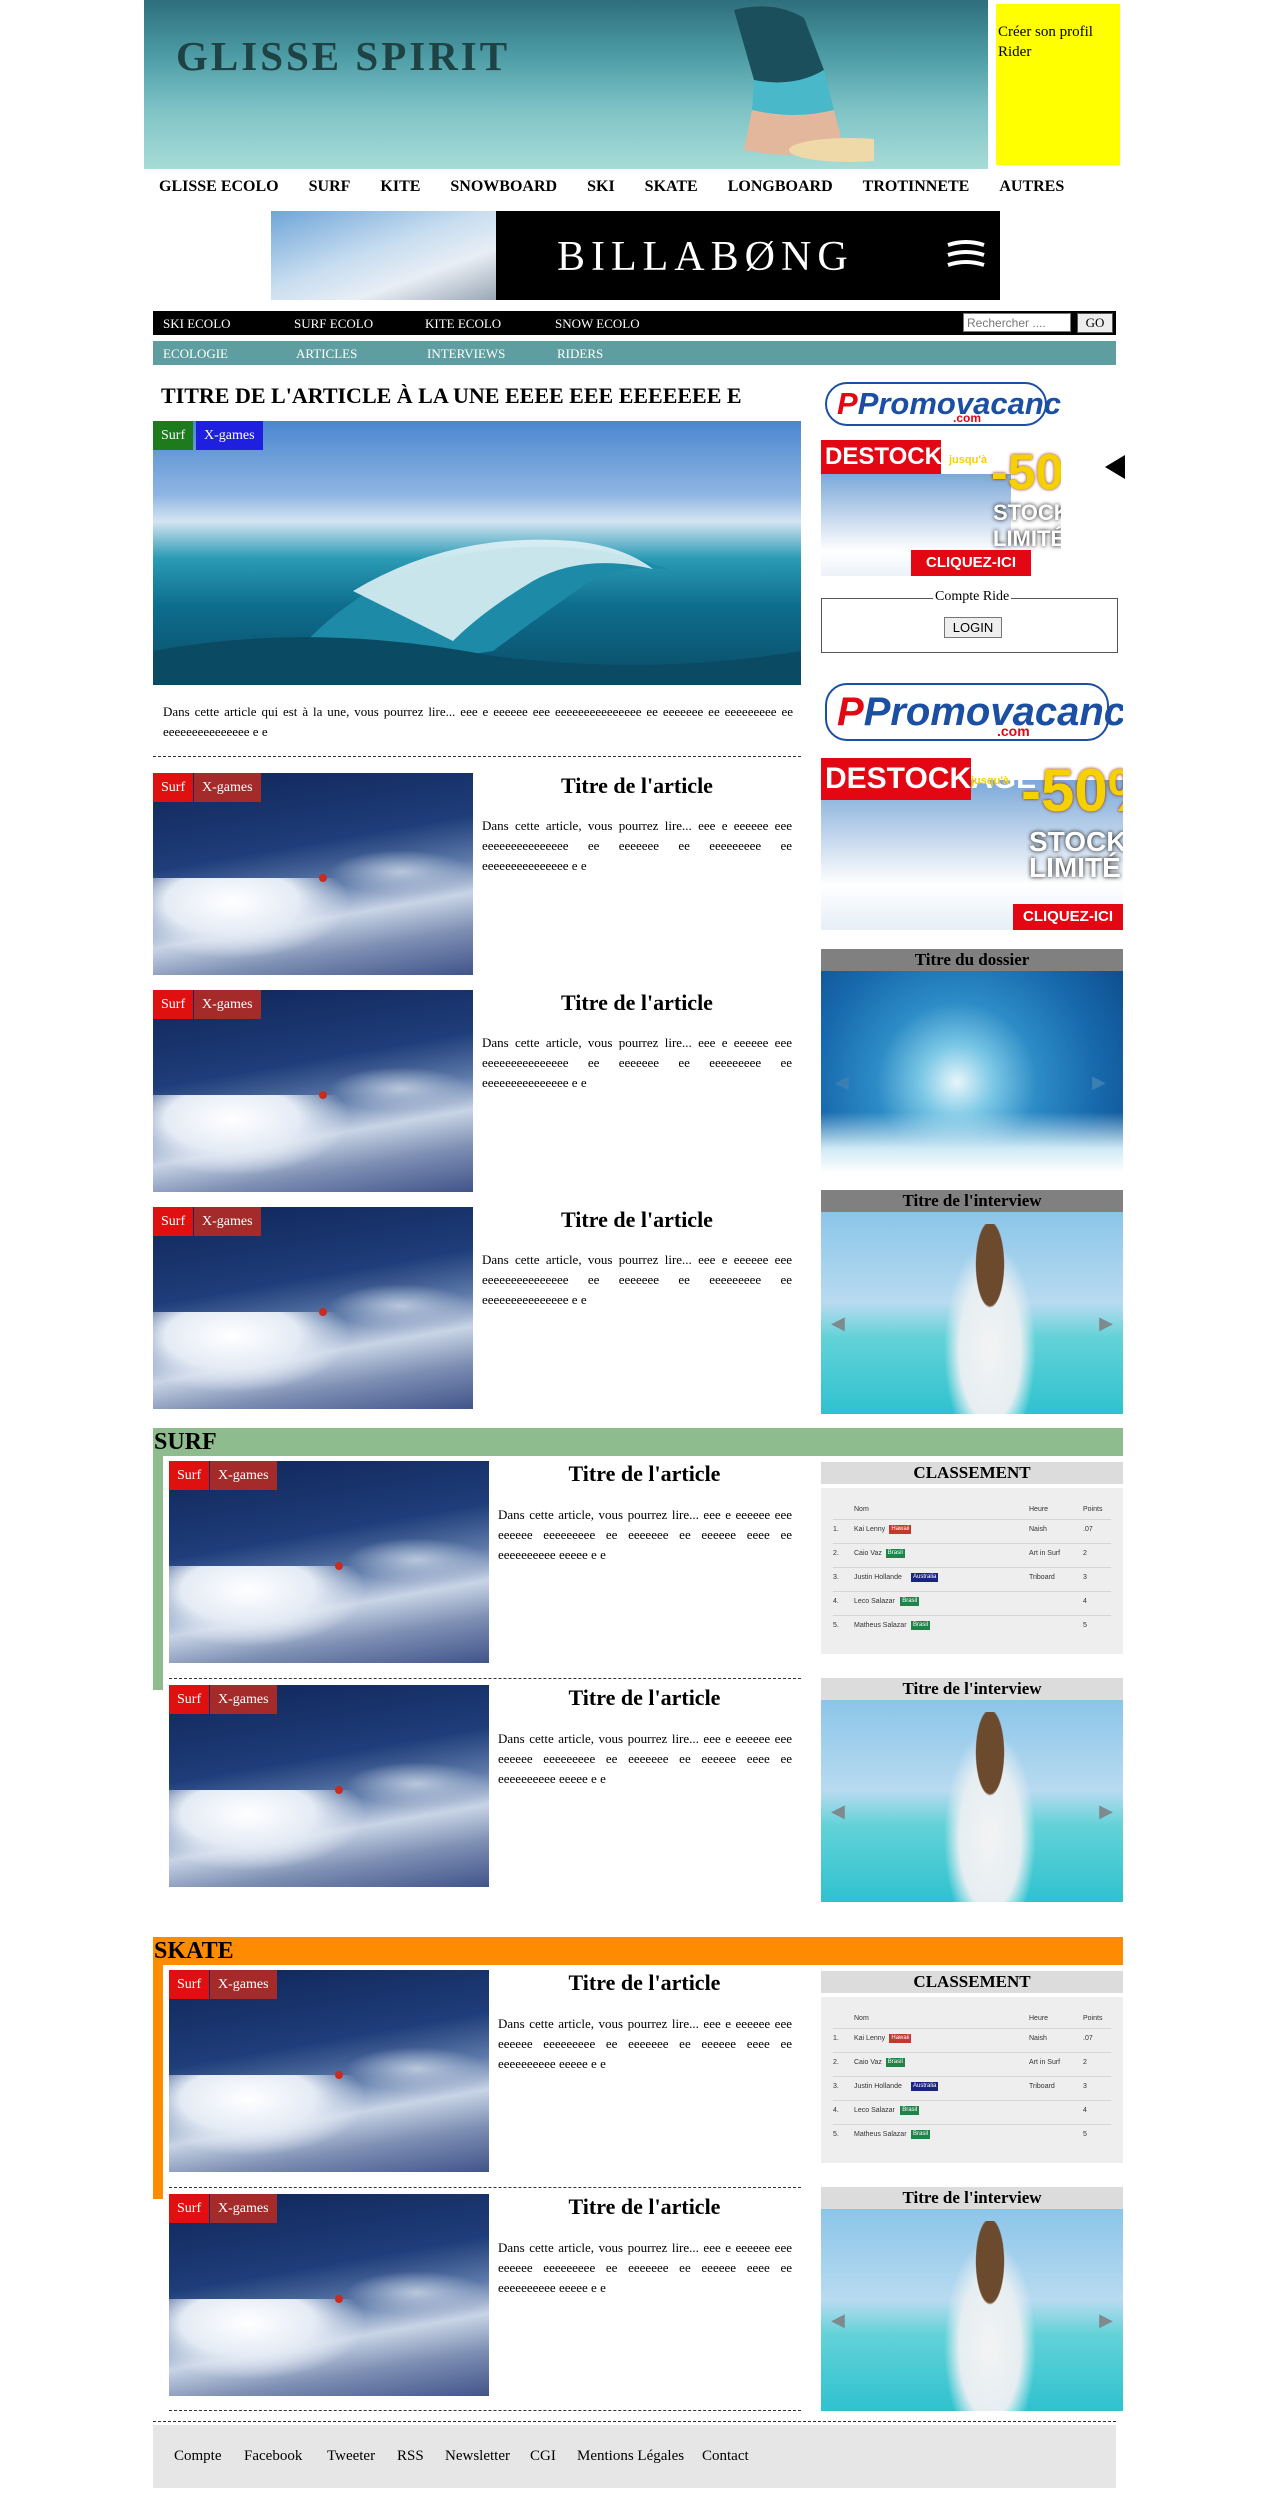  I want to click on login-button: LOGIN, so click(973, 627).